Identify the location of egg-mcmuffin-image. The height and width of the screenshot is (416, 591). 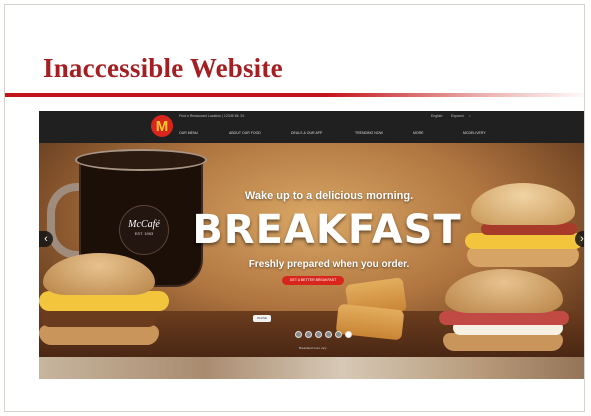
(109, 303).